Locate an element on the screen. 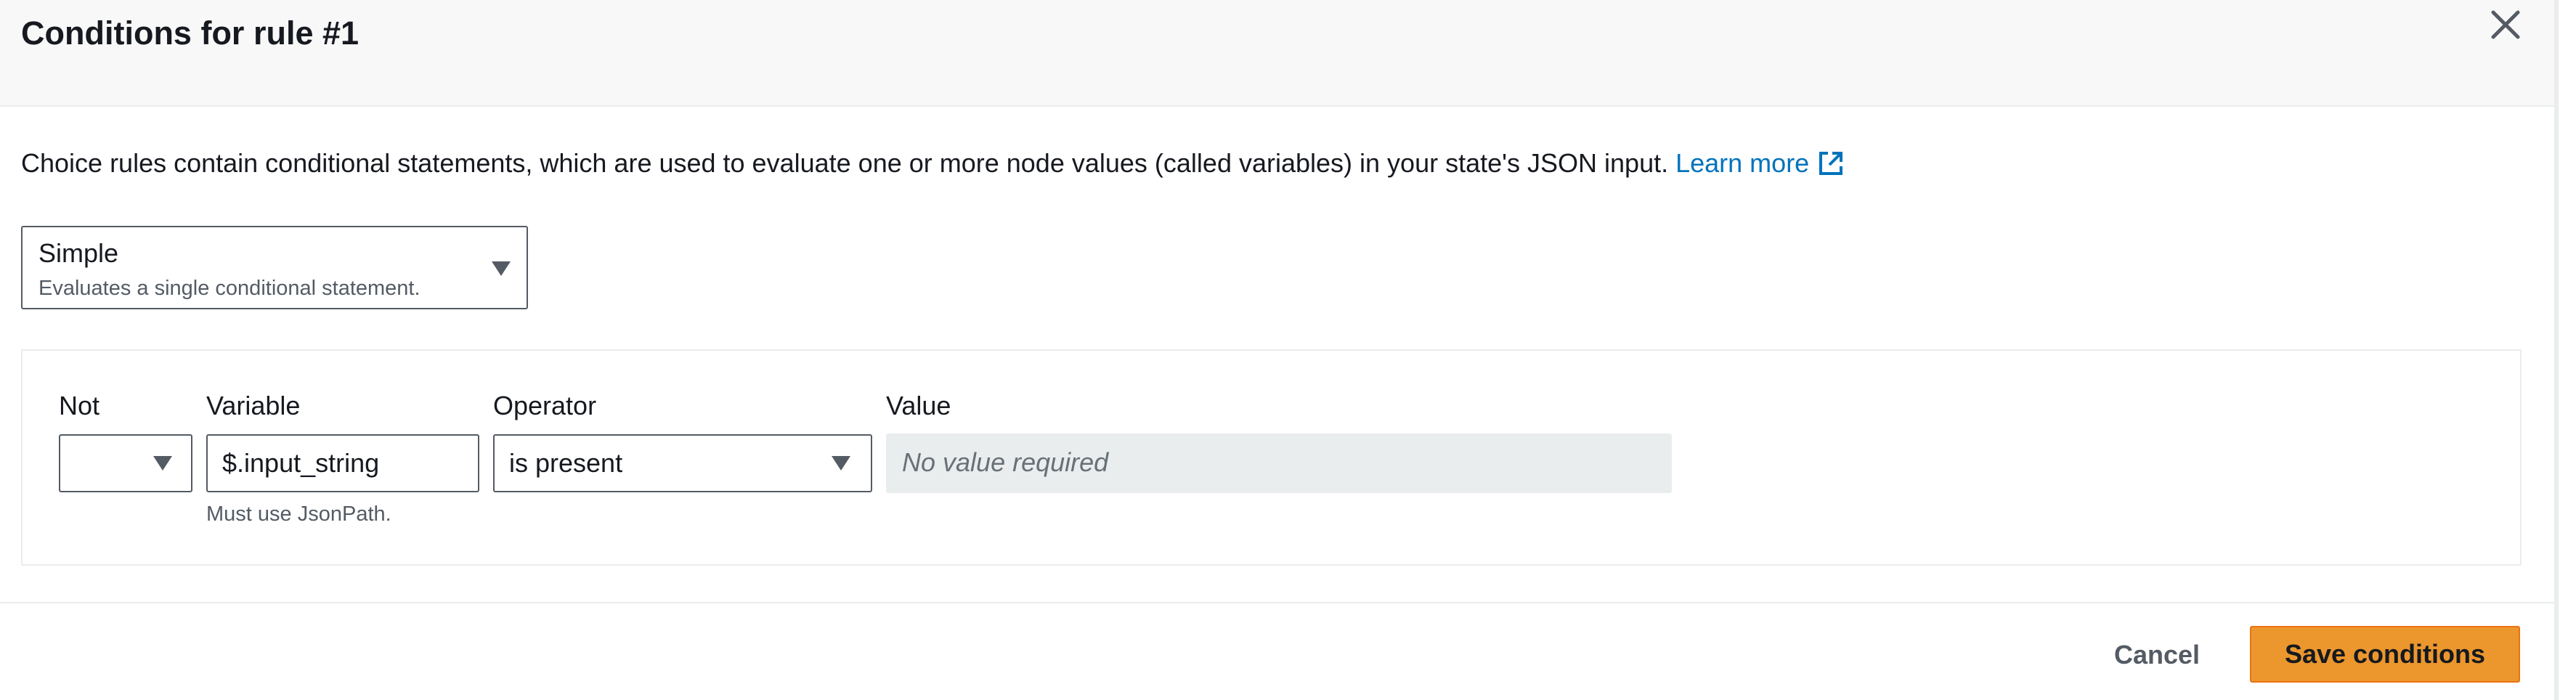 The width and height of the screenshot is (2576, 700). close-button is located at coordinates (2505, 24).